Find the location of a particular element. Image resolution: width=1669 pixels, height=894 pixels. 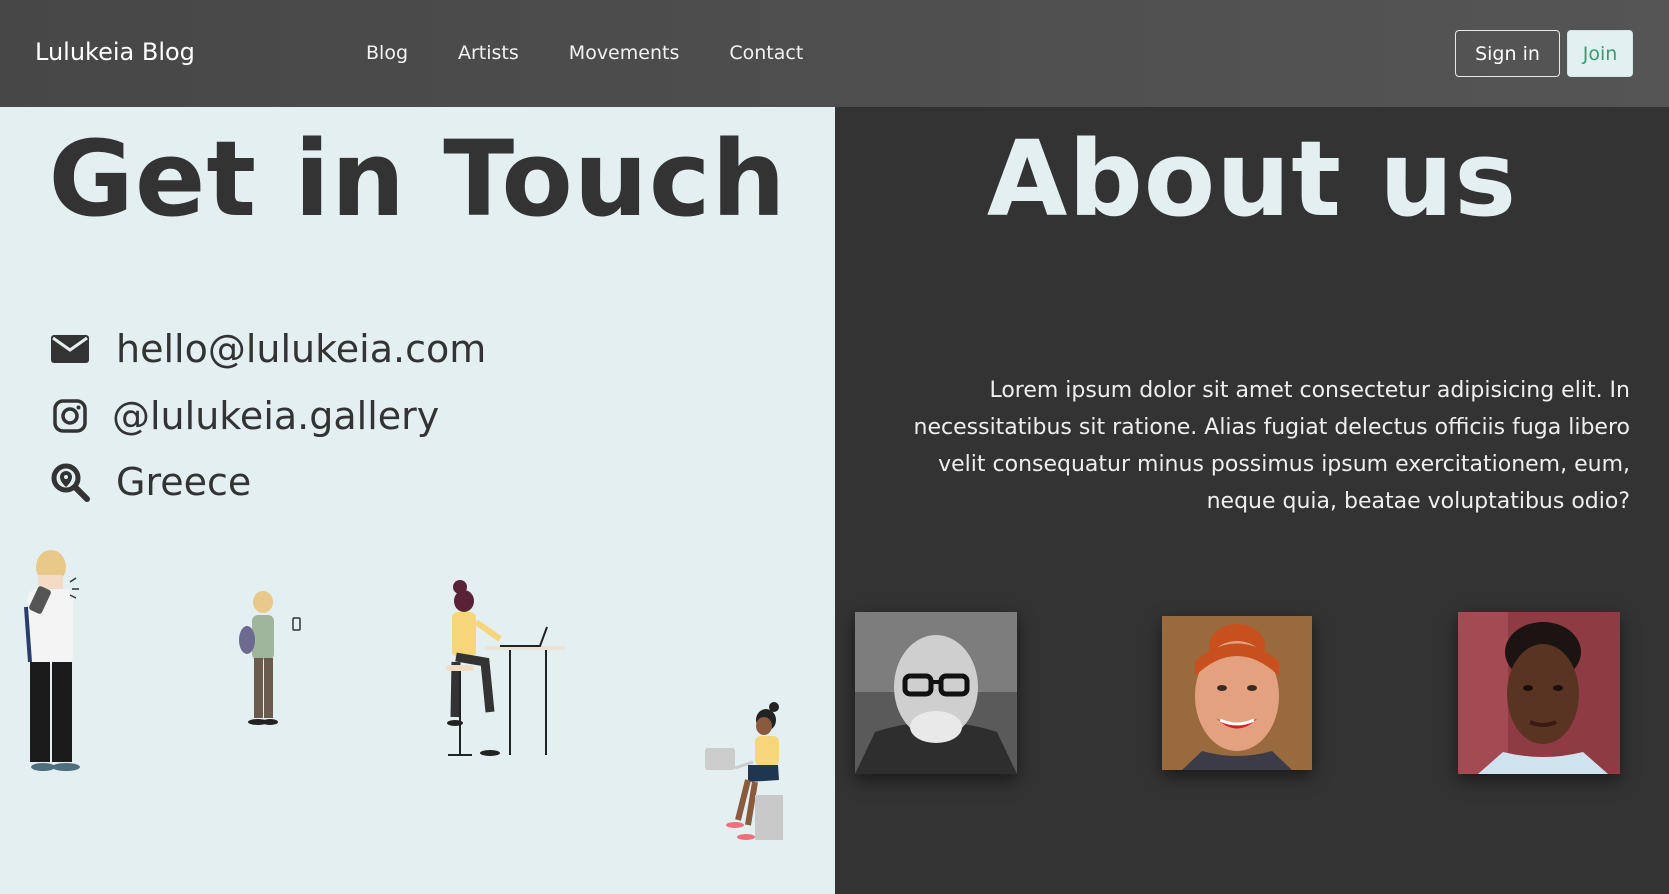

person-with-backpack-illustration is located at coordinates (270, 658).